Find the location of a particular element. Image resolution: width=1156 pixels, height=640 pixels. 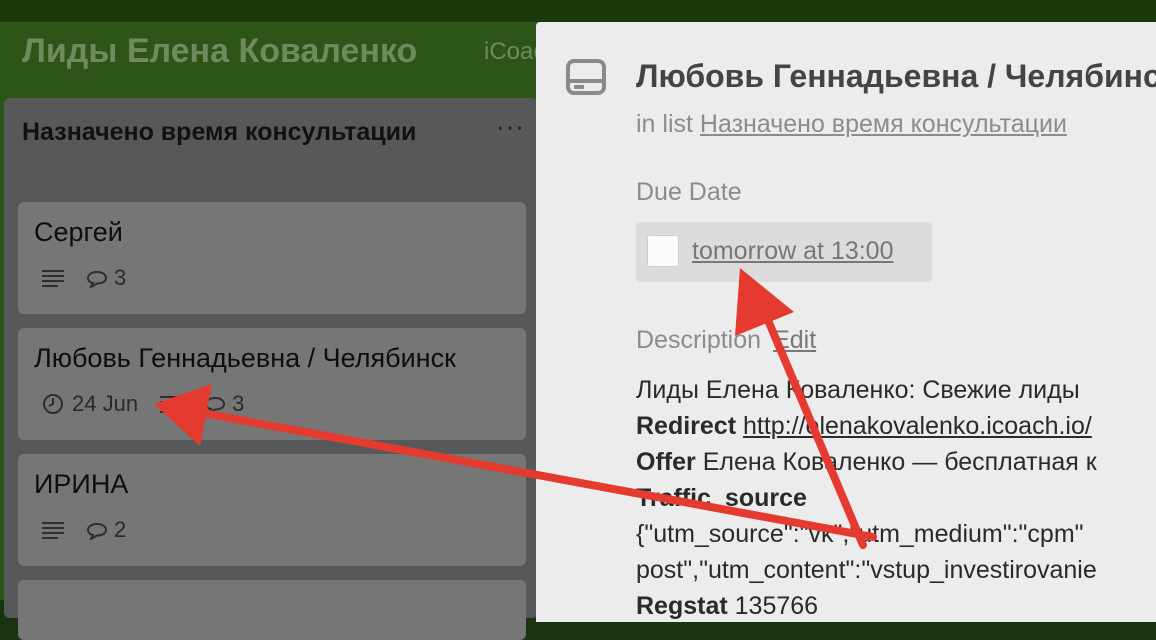

description-label: Description is located at coordinates (699, 340).